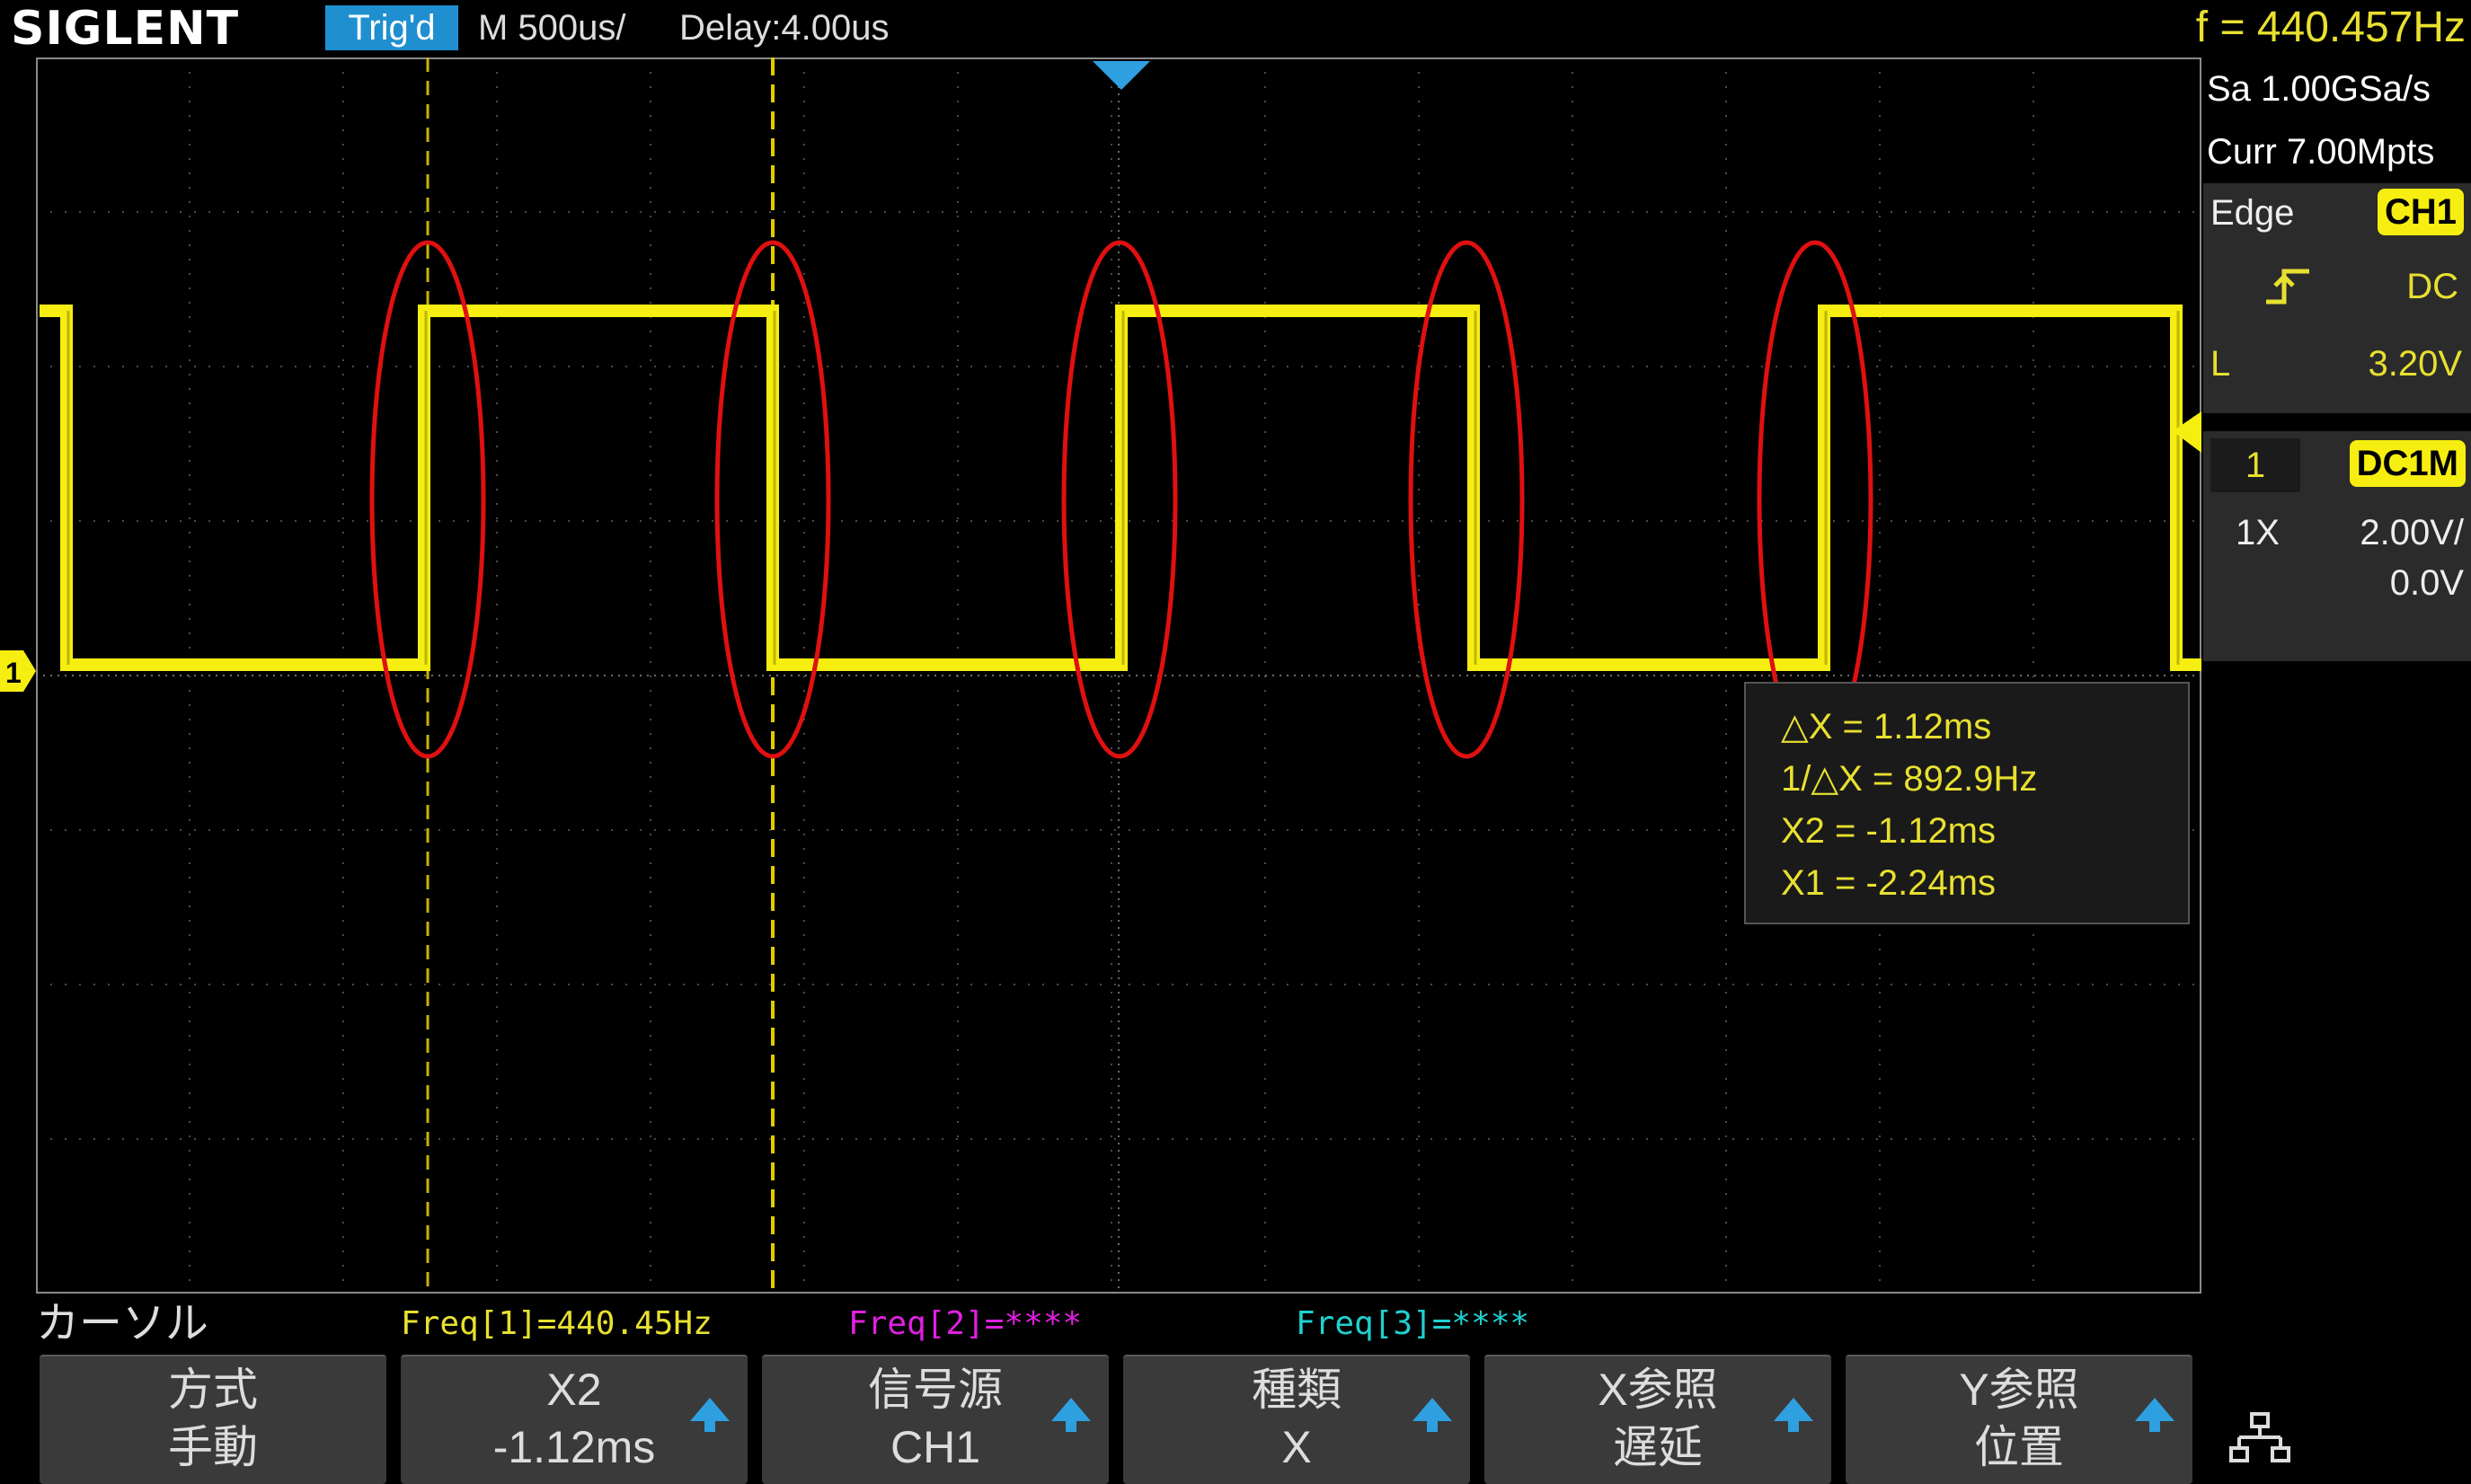 This screenshot has width=2471, height=1484. What do you see at coordinates (2432, 286) in the screenshot?
I see `trigger-coupling: DC` at bounding box center [2432, 286].